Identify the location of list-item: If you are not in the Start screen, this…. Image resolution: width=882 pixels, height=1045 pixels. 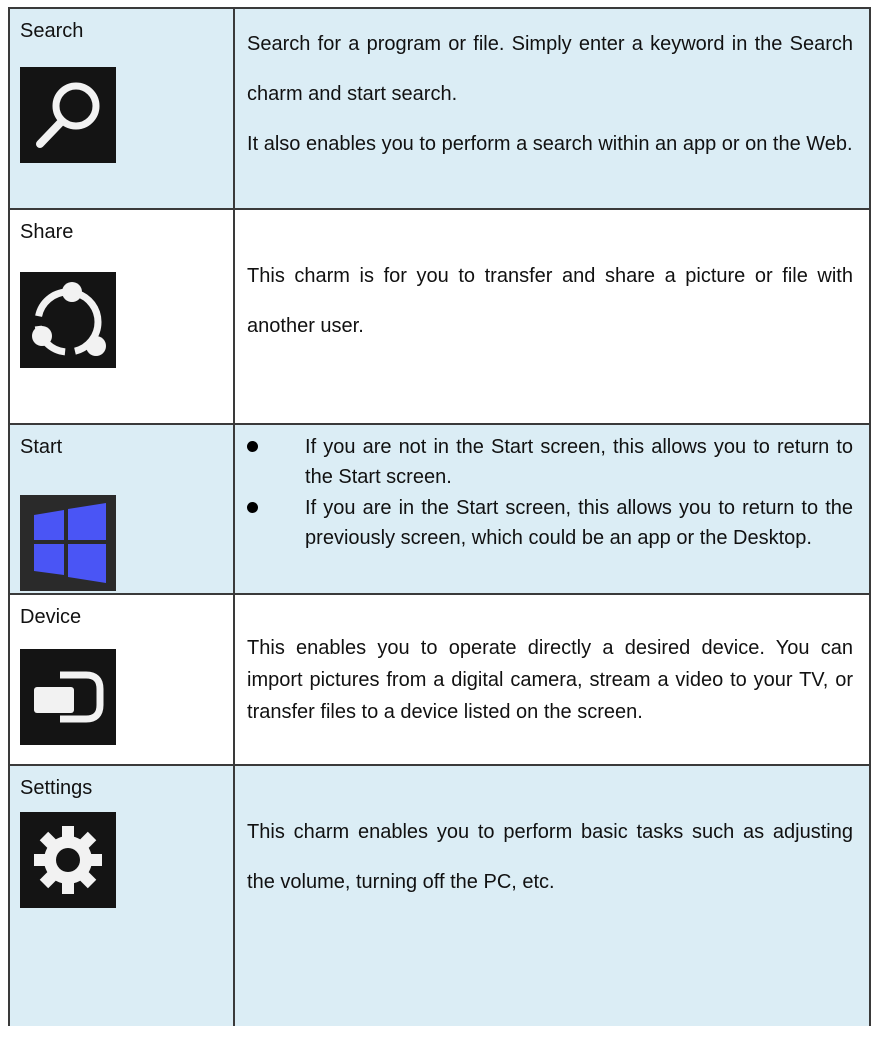
(550, 462).